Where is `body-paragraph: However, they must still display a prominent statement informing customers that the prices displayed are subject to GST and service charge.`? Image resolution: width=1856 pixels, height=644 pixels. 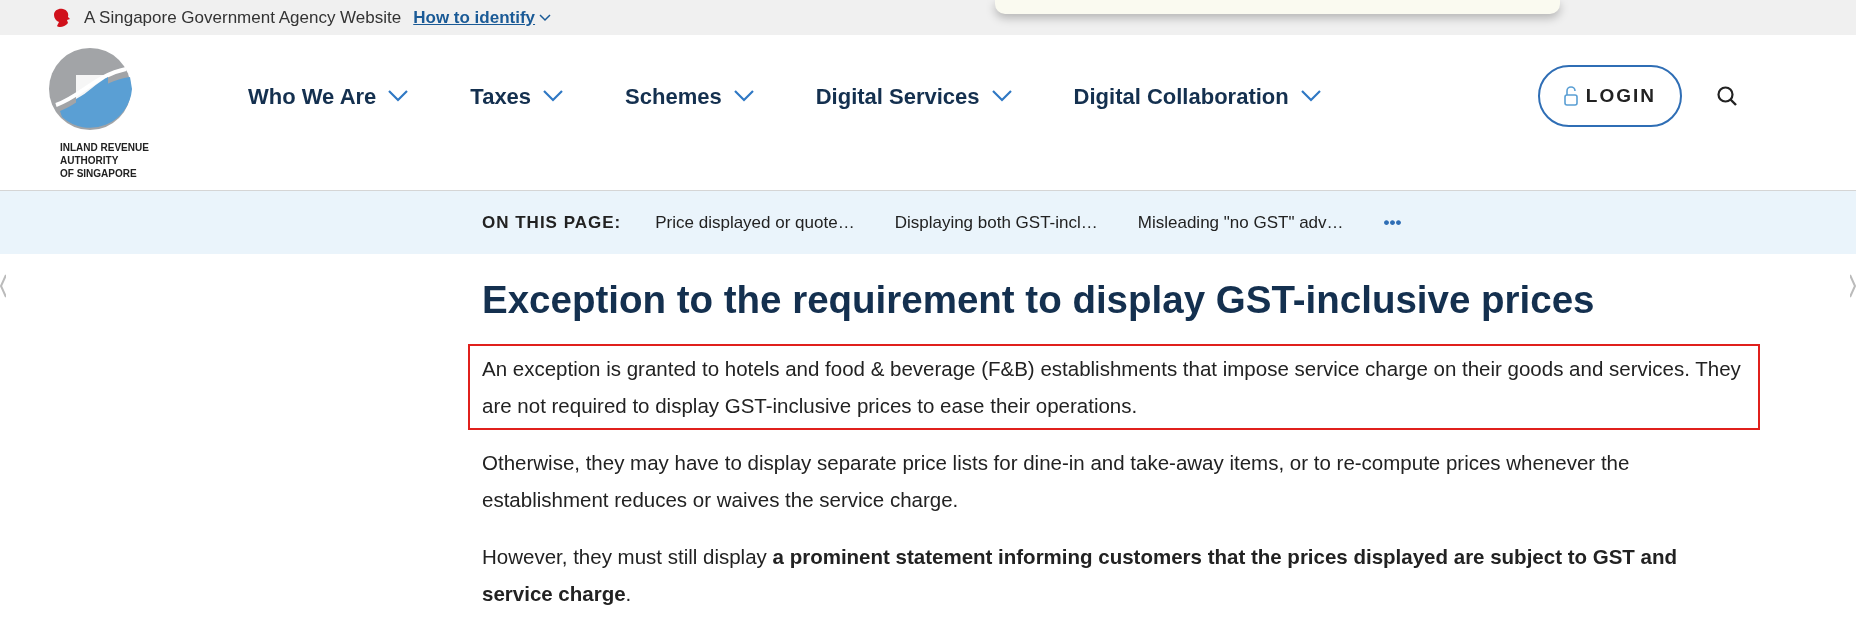 body-paragraph: However, they must still display a prominent statement informing customers that the prices displayed are subject to GST and service charge. is located at coordinates (1079, 575).